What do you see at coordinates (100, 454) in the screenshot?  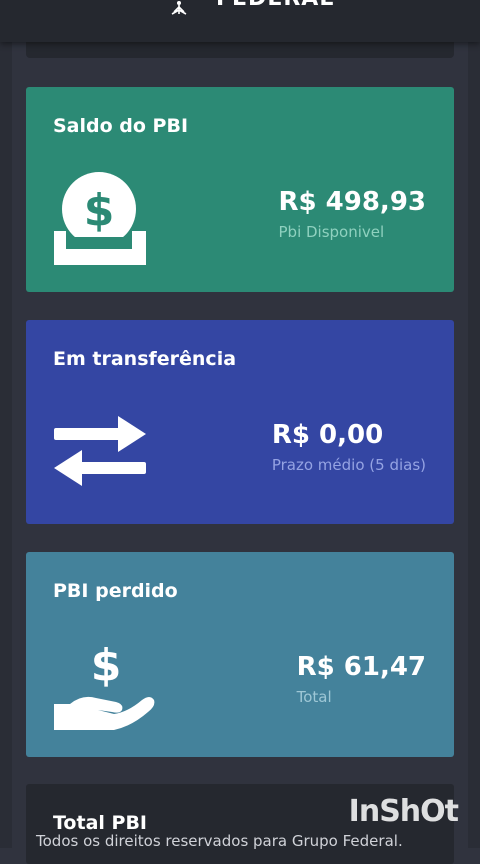 I see `transfer-arrows-icon` at bounding box center [100, 454].